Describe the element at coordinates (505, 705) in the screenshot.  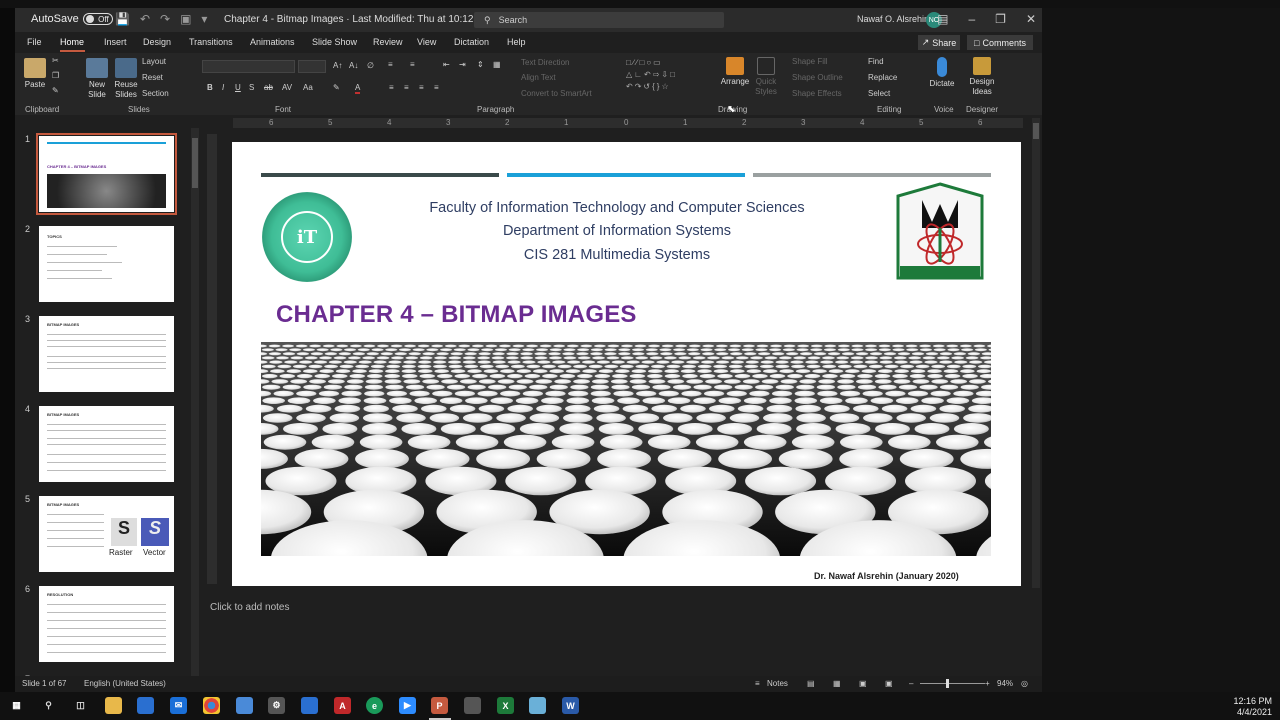
I see `excel-icon: X` at that location.